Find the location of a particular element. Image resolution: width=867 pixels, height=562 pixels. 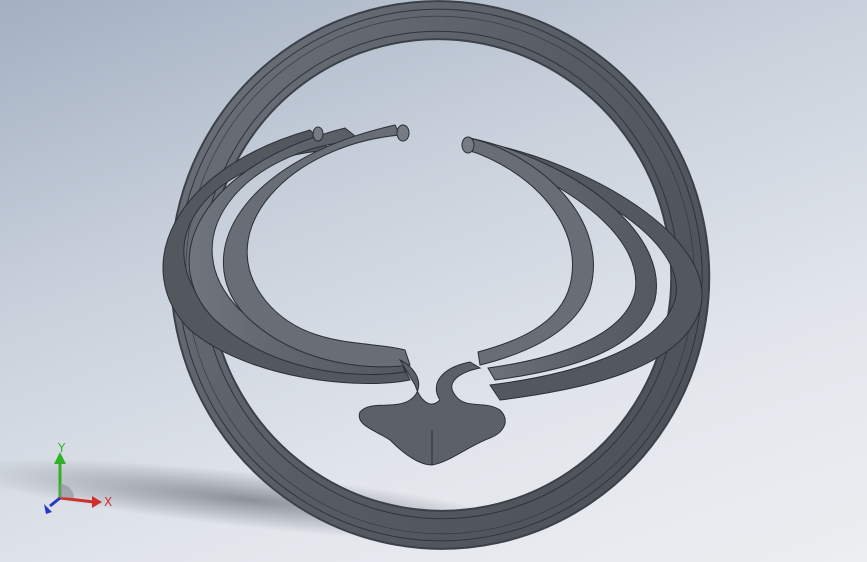

reference-triad: Y X is located at coordinates (78, 477).